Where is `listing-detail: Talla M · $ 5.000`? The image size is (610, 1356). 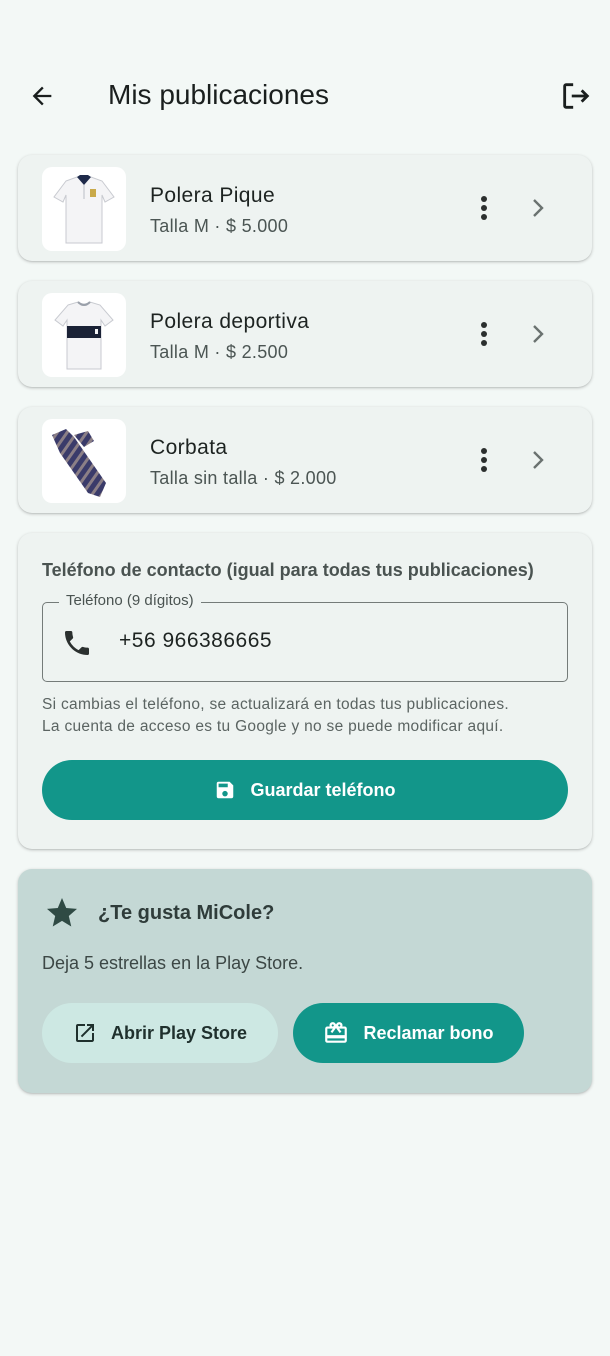
listing-detail: Talla M · $ 5.000 is located at coordinates (219, 226).